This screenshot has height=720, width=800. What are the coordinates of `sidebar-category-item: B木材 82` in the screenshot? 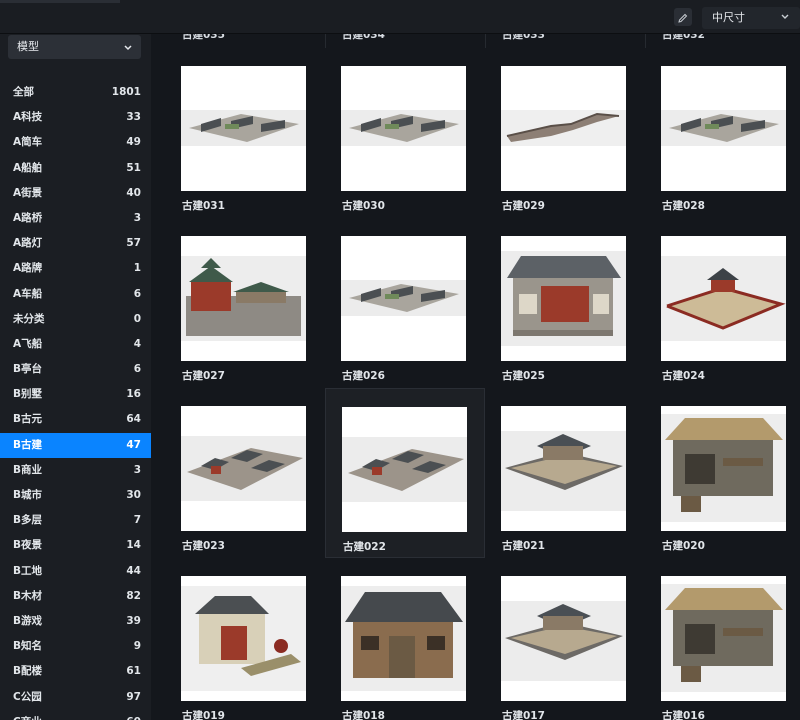 It's located at (75, 596).